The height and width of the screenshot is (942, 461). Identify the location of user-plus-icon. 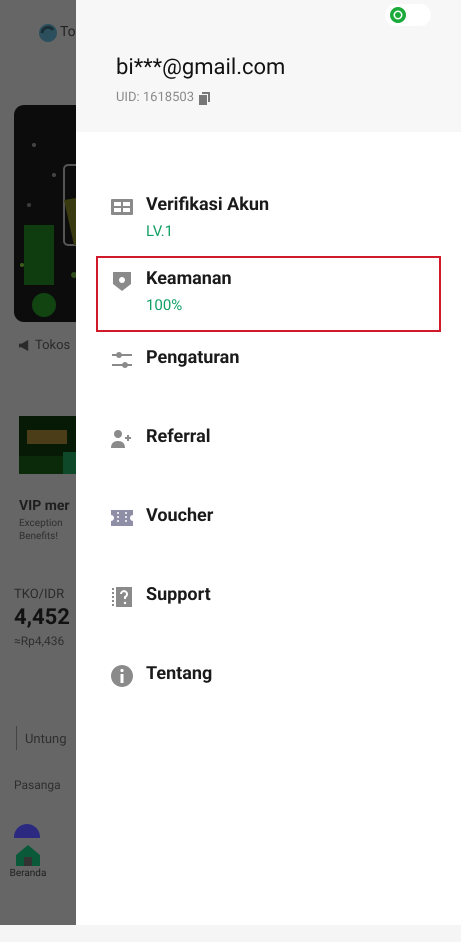
(122, 439).